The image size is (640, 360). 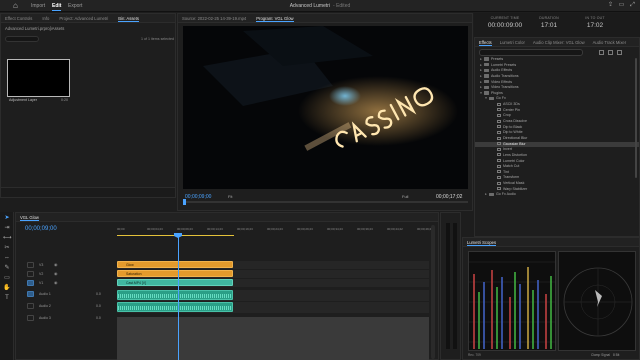 What do you see at coordinates (505, 25) in the screenshot?
I see `current-time-value: 00:00:09:00` at bounding box center [505, 25].